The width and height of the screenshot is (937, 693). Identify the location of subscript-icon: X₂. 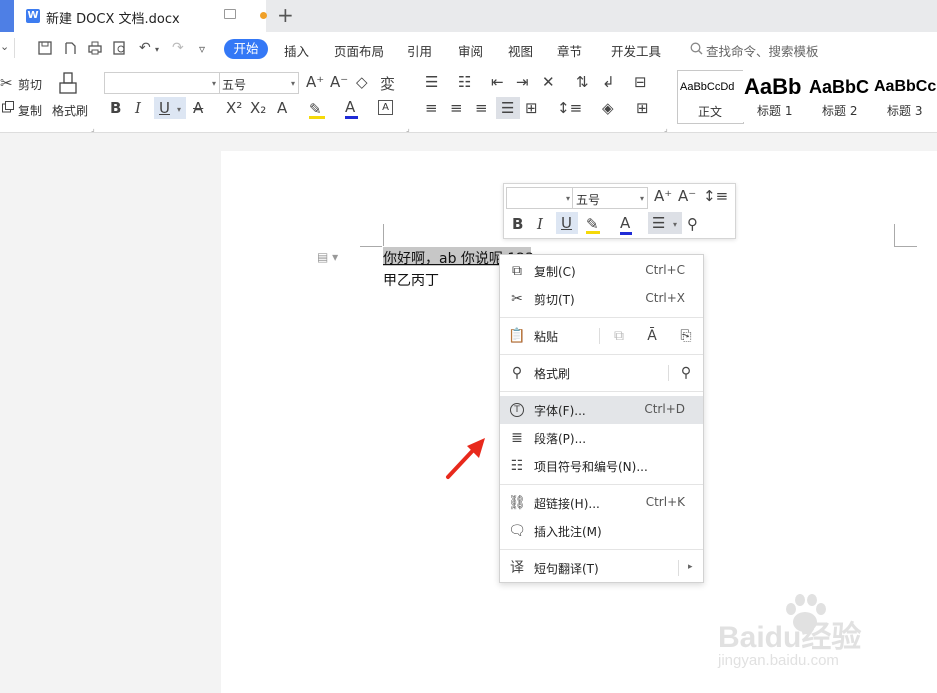
(258, 108).